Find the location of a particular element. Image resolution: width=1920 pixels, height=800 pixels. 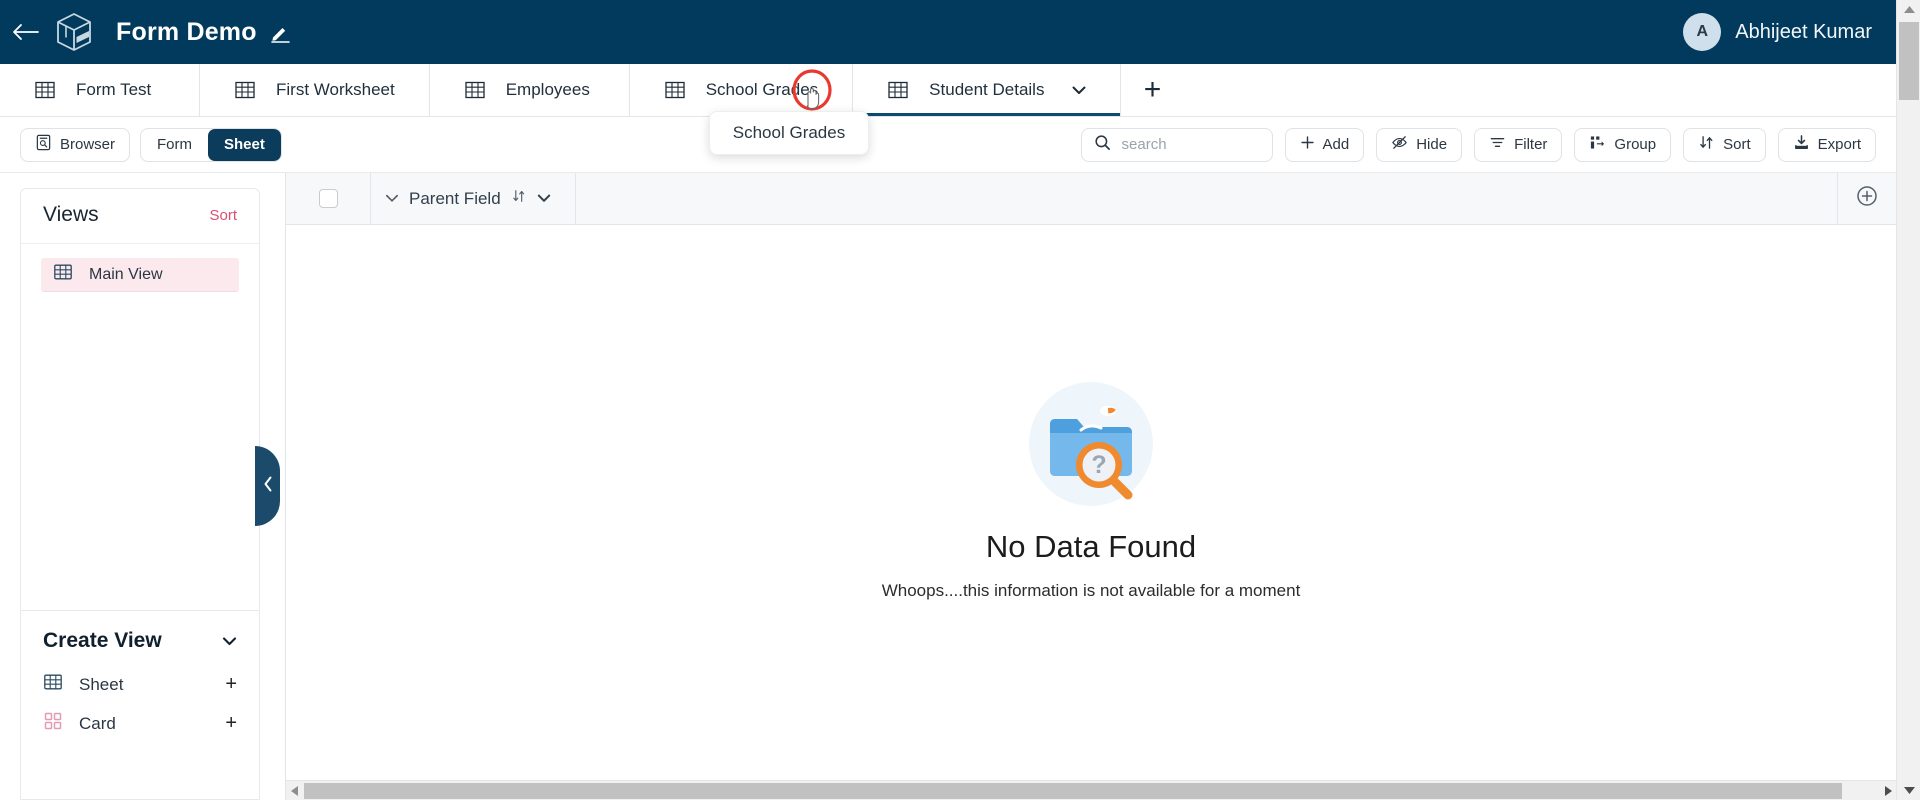

create-view-sheet: Sheet + is located at coordinates (140, 684).